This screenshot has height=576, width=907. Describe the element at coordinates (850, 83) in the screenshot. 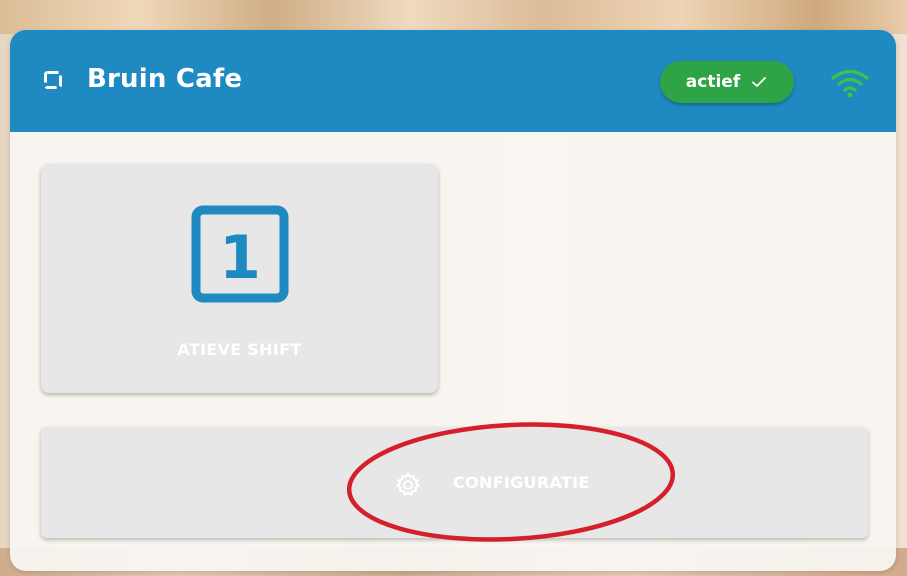

I see `wifi-icon` at that location.